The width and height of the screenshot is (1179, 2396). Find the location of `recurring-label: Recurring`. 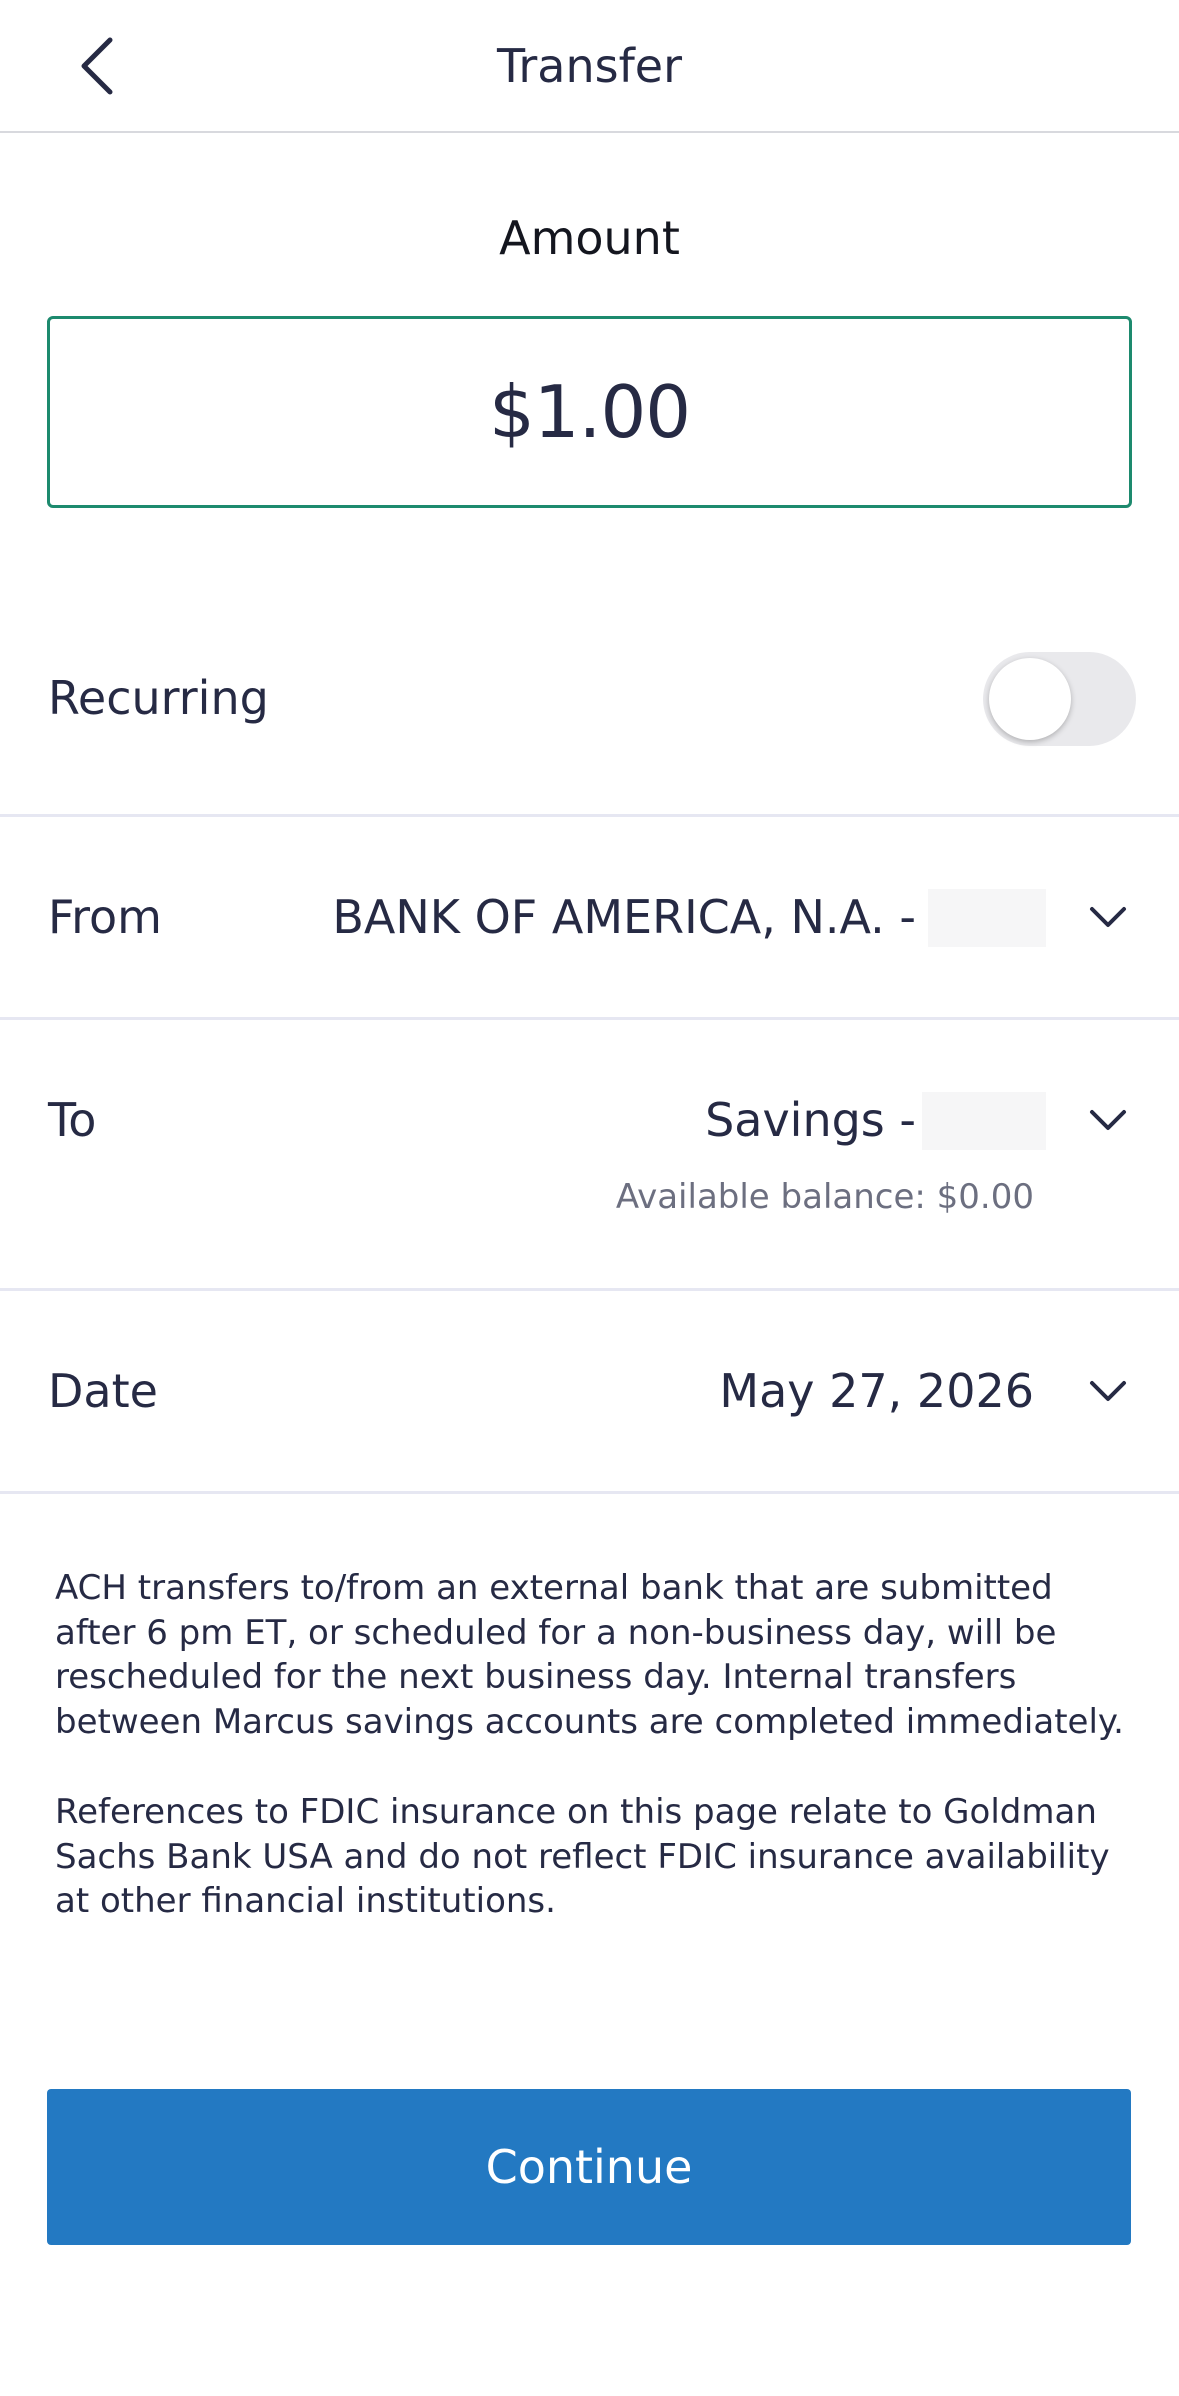

recurring-label: Recurring is located at coordinates (158, 698).